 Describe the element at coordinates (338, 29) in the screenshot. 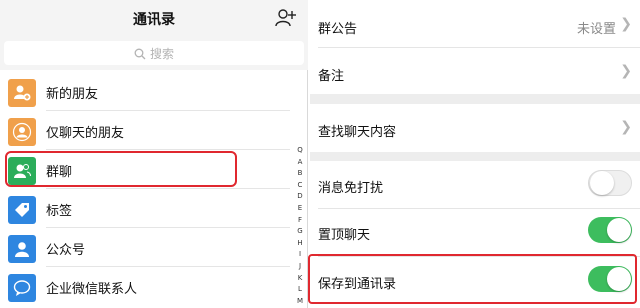

I see `setting-label: 群公告` at that location.